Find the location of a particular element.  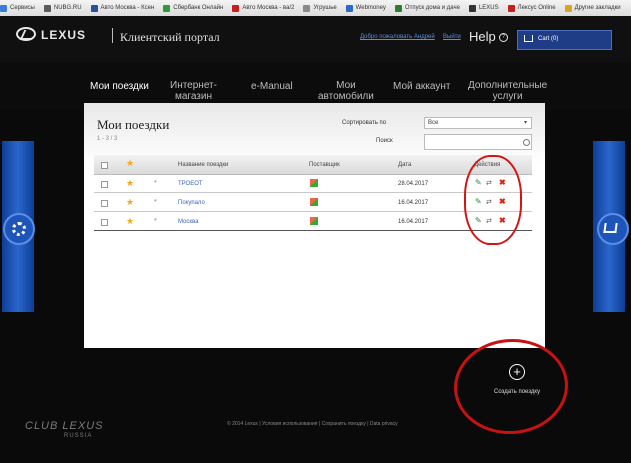

search-input is located at coordinates (478, 142).